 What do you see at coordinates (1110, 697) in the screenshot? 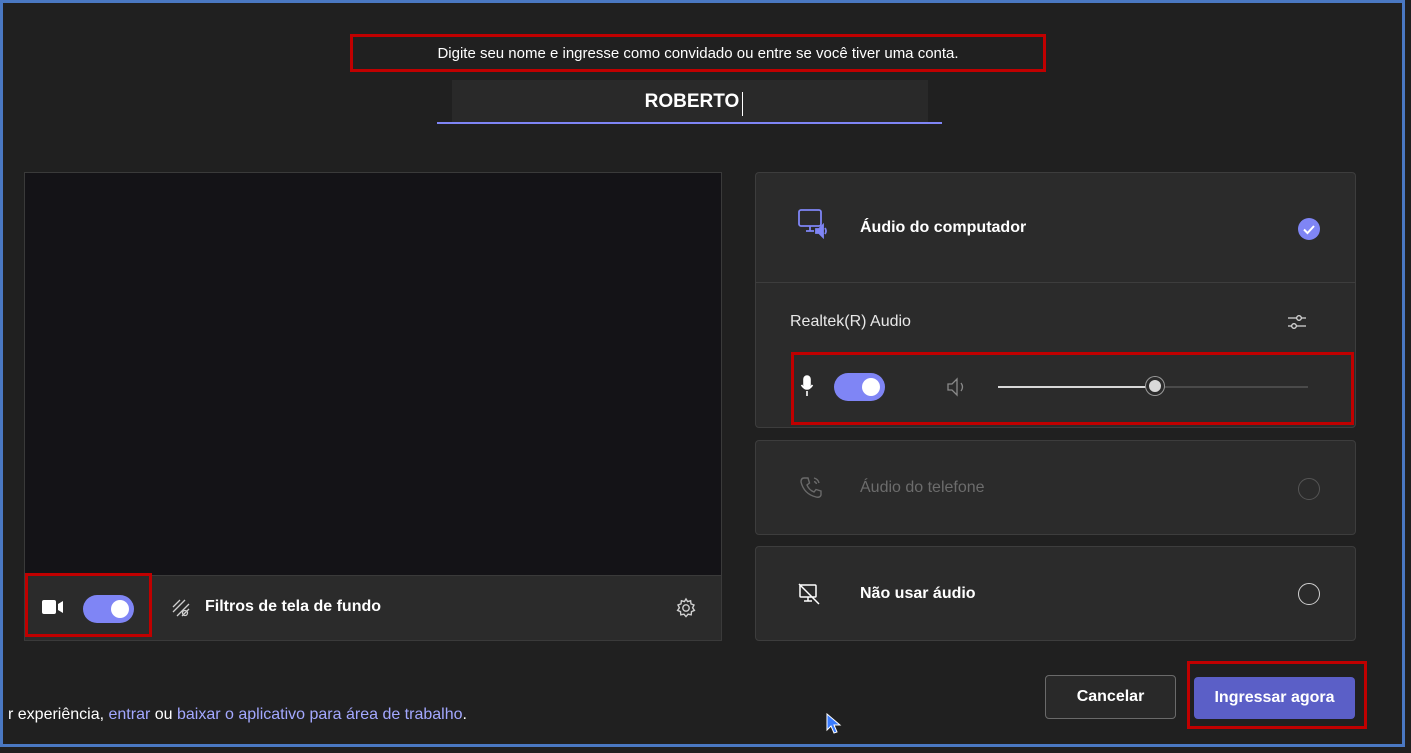
I see `cancel-button: Cancelar` at bounding box center [1110, 697].